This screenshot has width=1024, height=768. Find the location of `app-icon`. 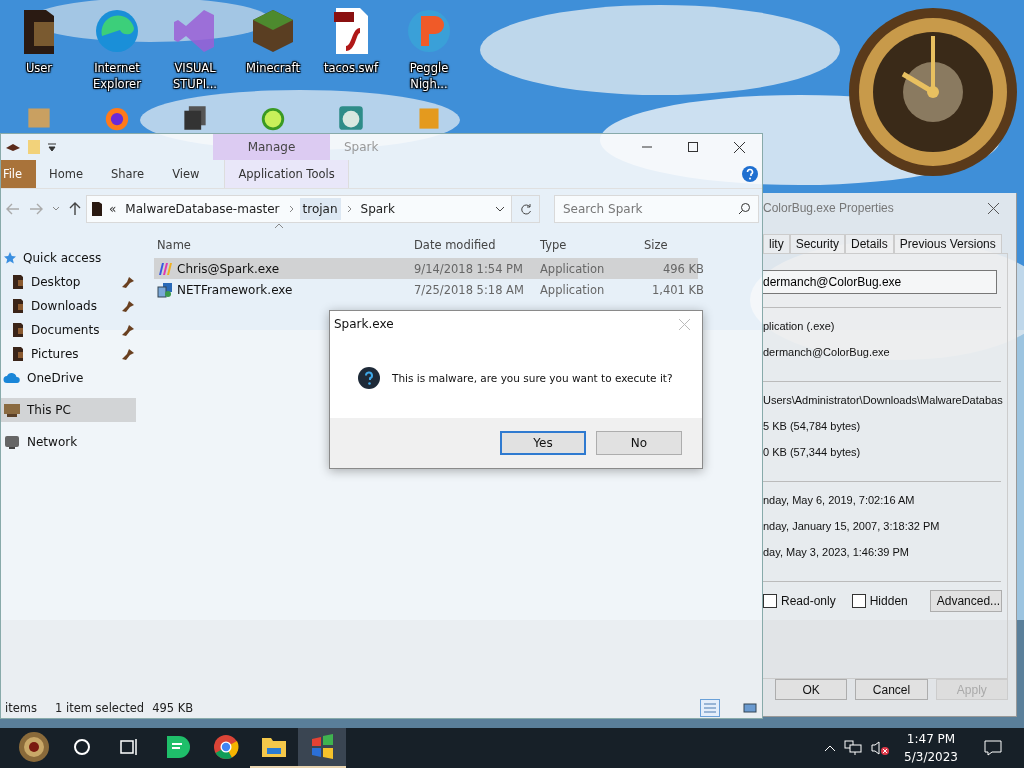

app-icon is located at coordinates (165, 268).